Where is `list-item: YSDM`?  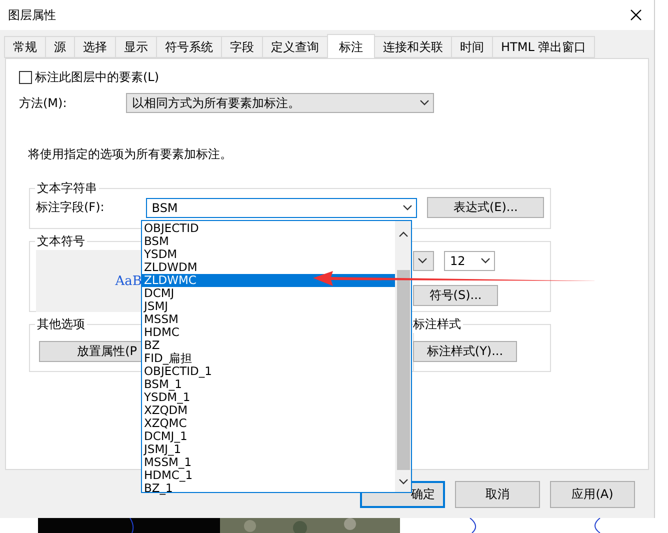 list-item: YSDM is located at coordinates (268, 254).